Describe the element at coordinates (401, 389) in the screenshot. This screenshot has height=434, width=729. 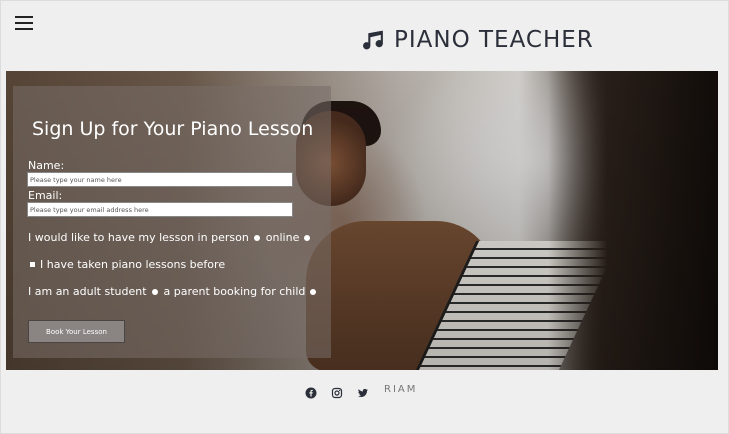
I see `footer-credit: RIAM` at that location.